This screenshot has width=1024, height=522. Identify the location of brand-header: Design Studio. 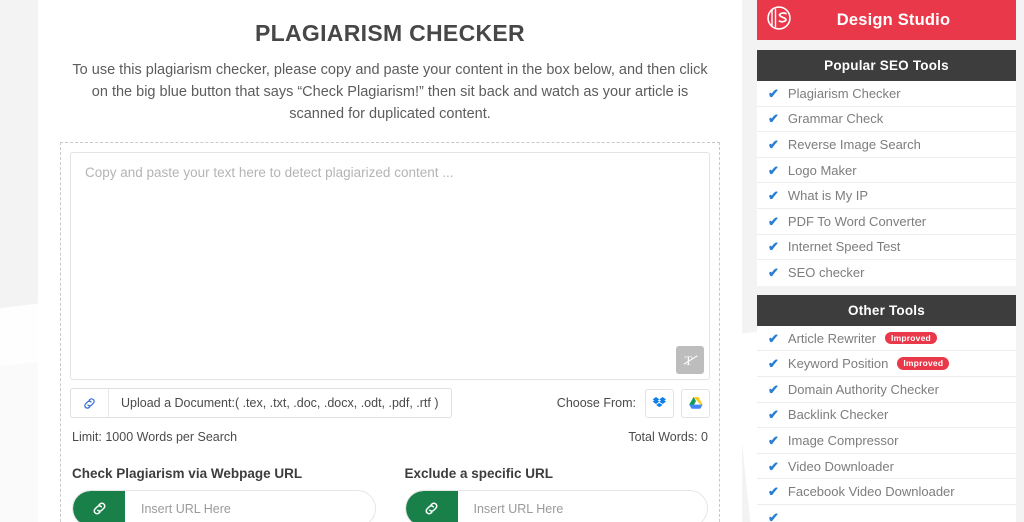
(886, 20).